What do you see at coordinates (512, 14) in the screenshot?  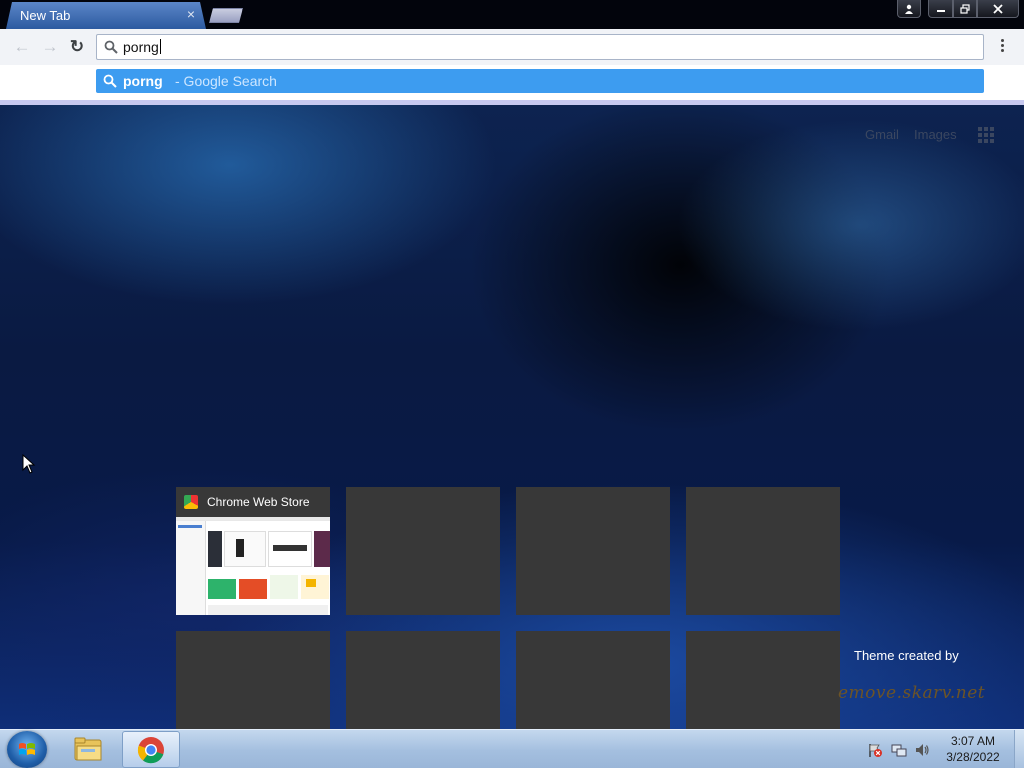 I see `title-bar: New Tab ×` at bounding box center [512, 14].